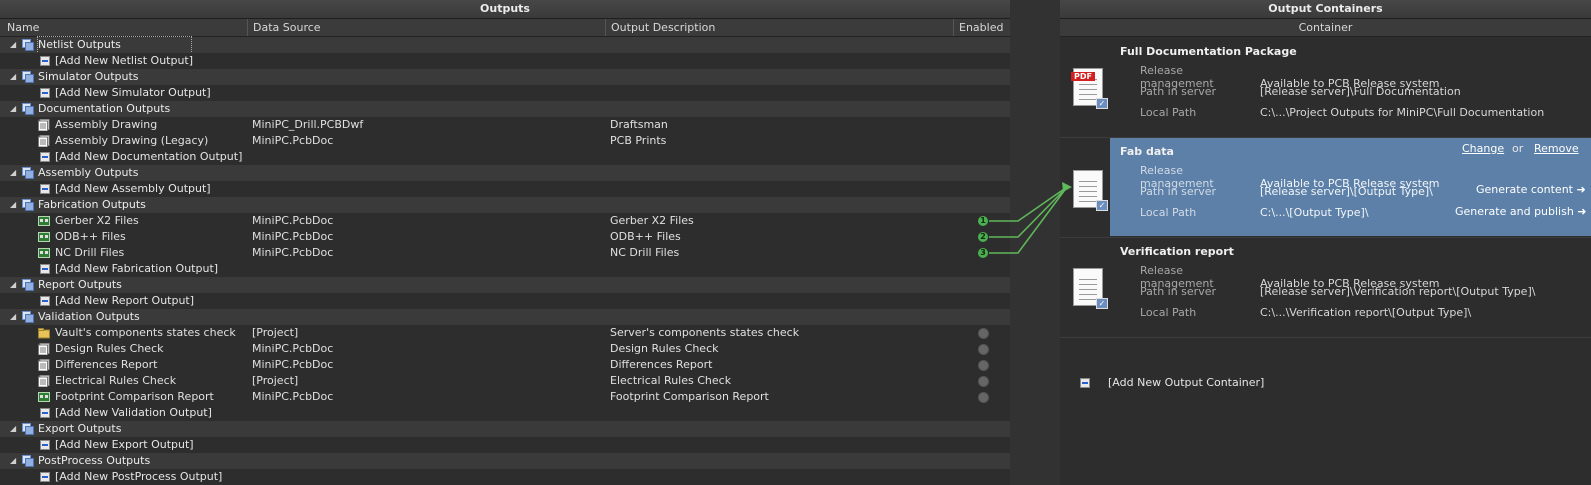  I want to click on output-group-row: ◢ Simulator Outputs, so click(505, 77).